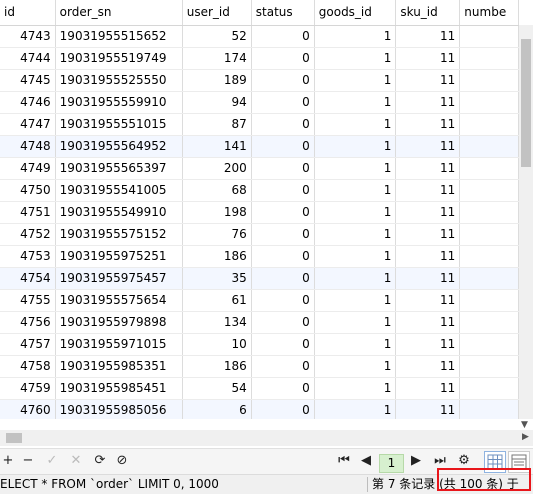 The height and width of the screenshot is (494, 533). I want to click on column-header: user_id, so click(217, 13).